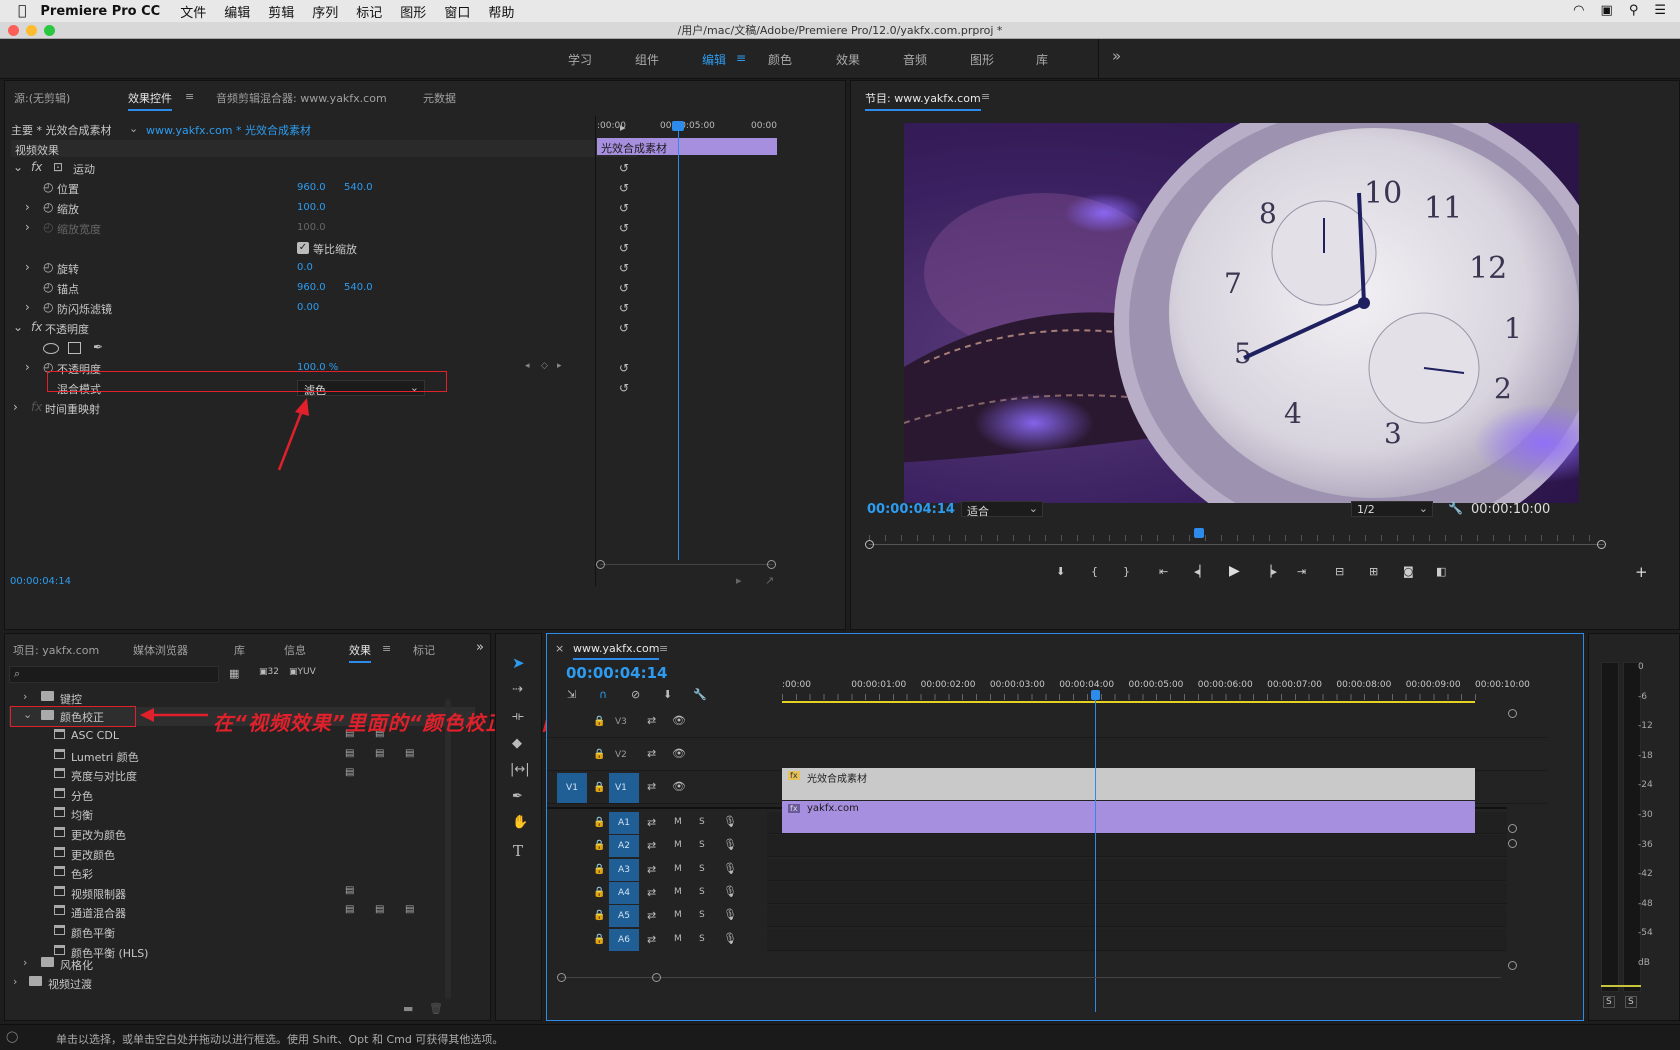  What do you see at coordinates (559, 648) in the screenshot?
I see `close-sequence-icon: ×` at bounding box center [559, 648].